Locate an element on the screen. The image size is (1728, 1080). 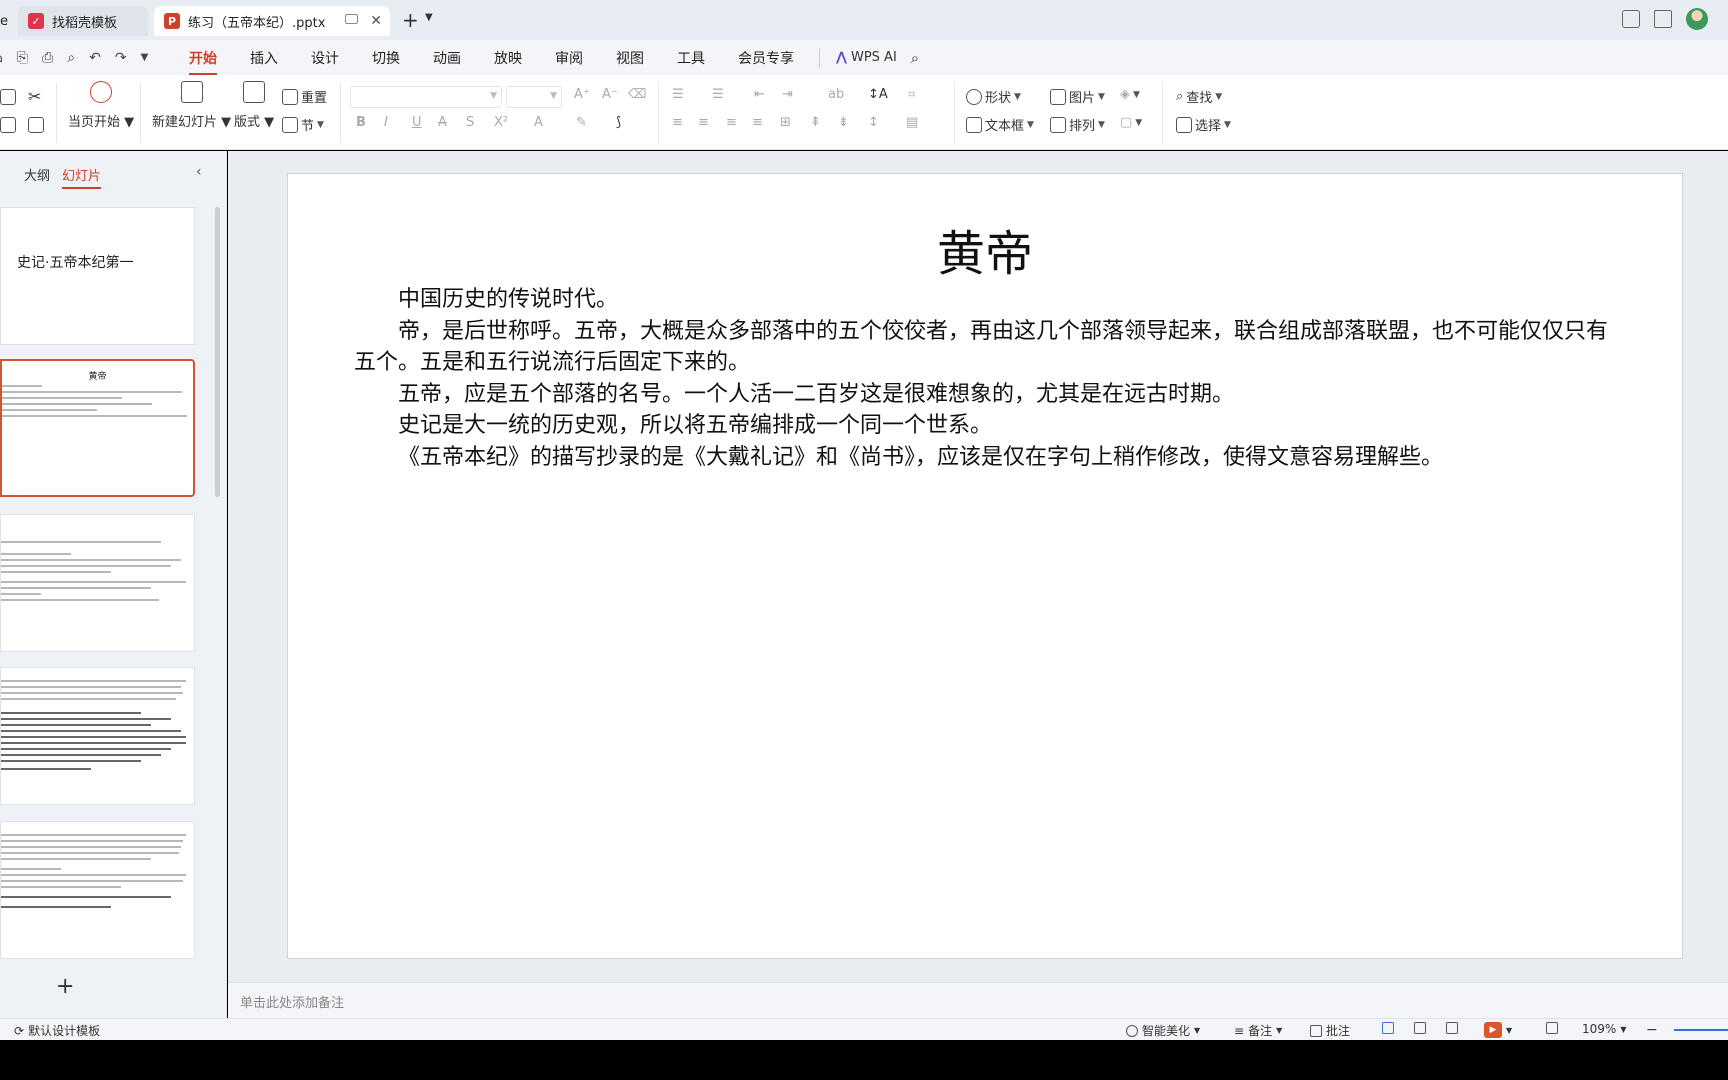
superscript-icon: X² is located at coordinates (501, 122).